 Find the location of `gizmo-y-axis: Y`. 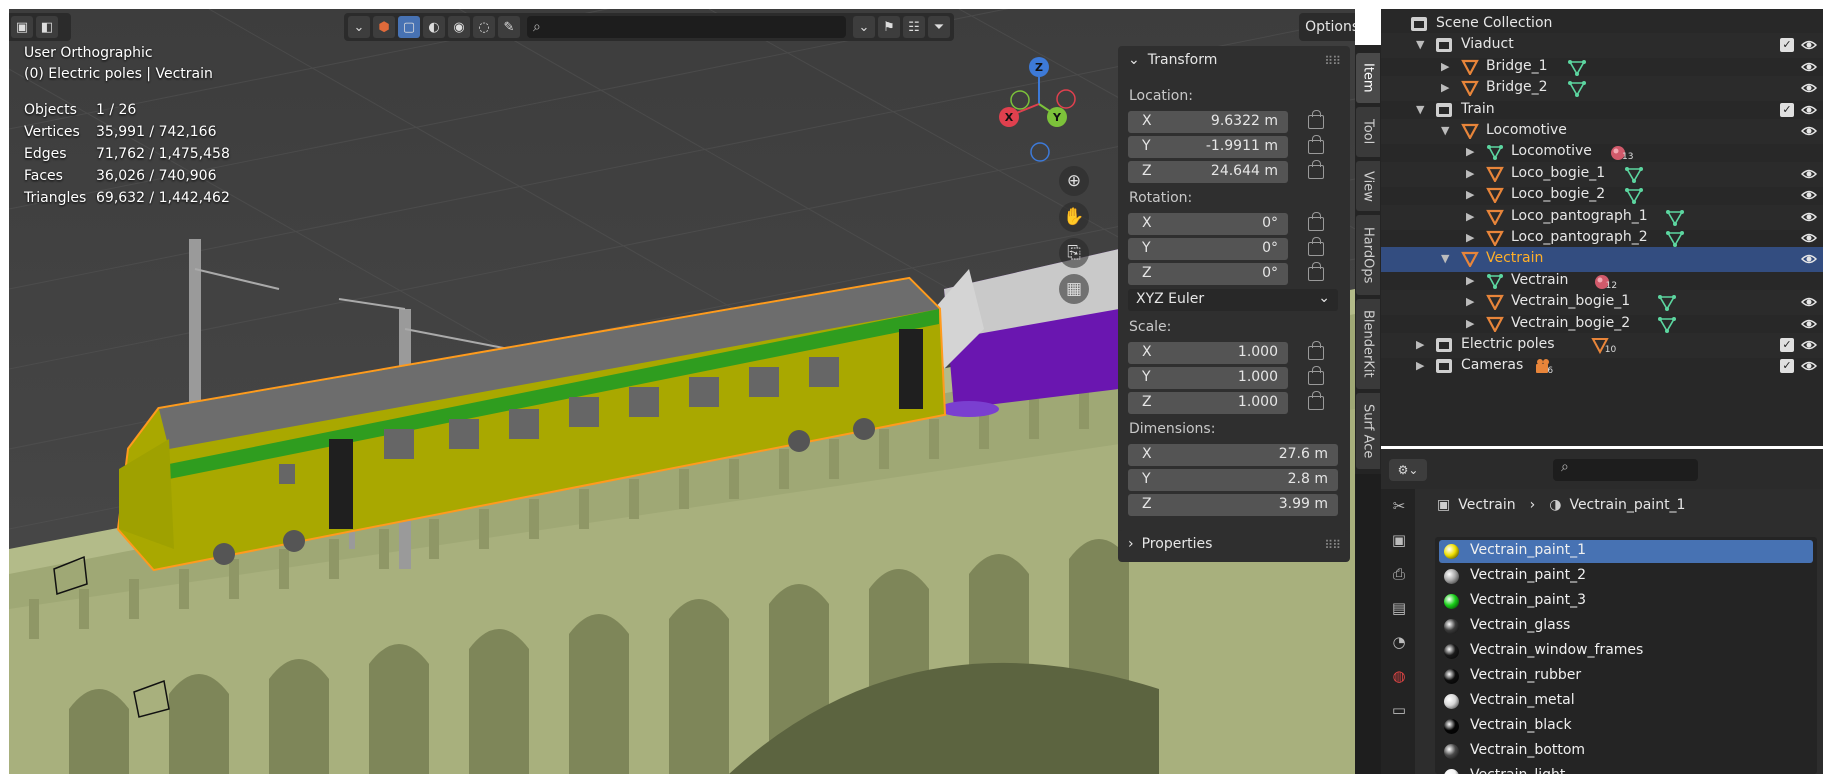

gizmo-y-axis: Y is located at coordinates (1057, 117).